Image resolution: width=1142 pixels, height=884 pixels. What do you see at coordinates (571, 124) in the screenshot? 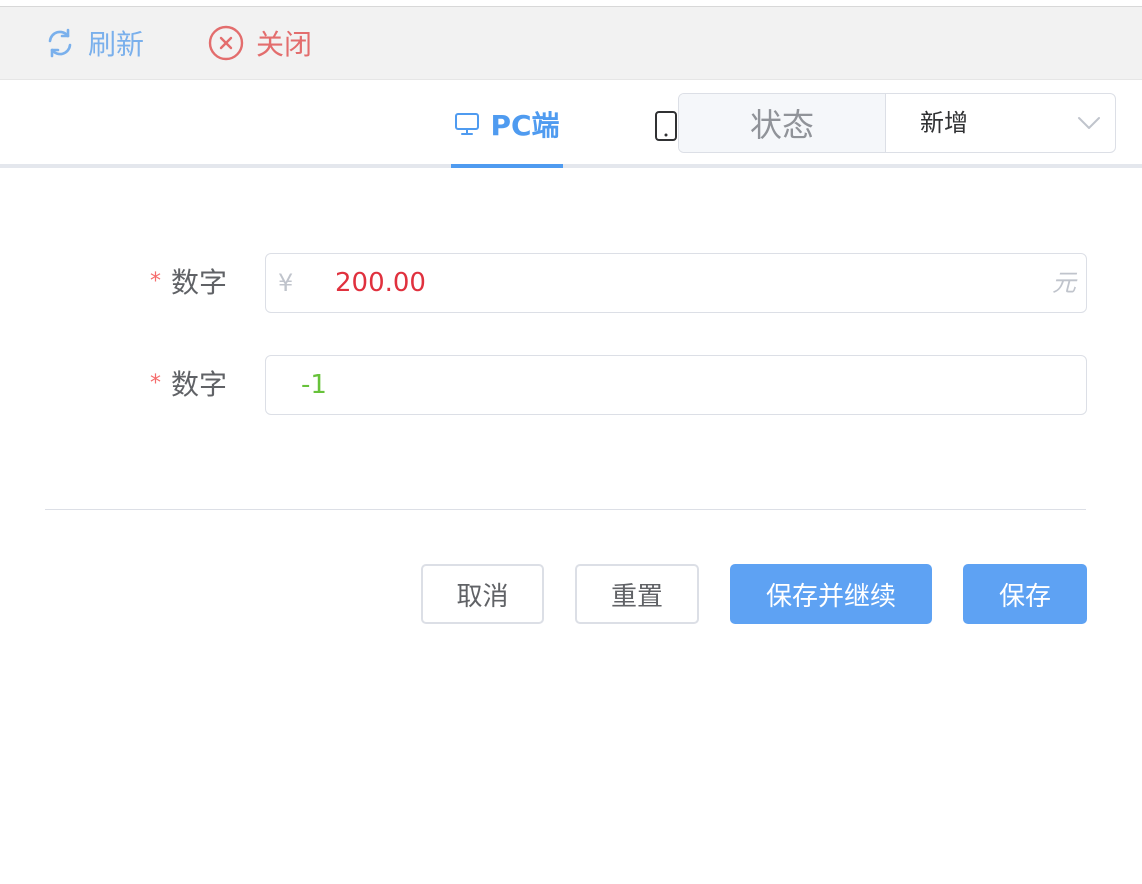
I see `view-tabs: PC端 状态 新增` at bounding box center [571, 124].